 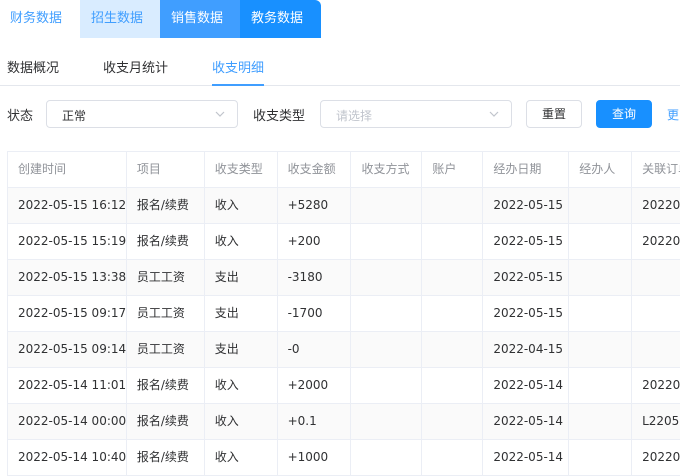 What do you see at coordinates (238, 71) in the screenshot?
I see `tab-income-expense-detail: 收支明细` at bounding box center [238, 71].